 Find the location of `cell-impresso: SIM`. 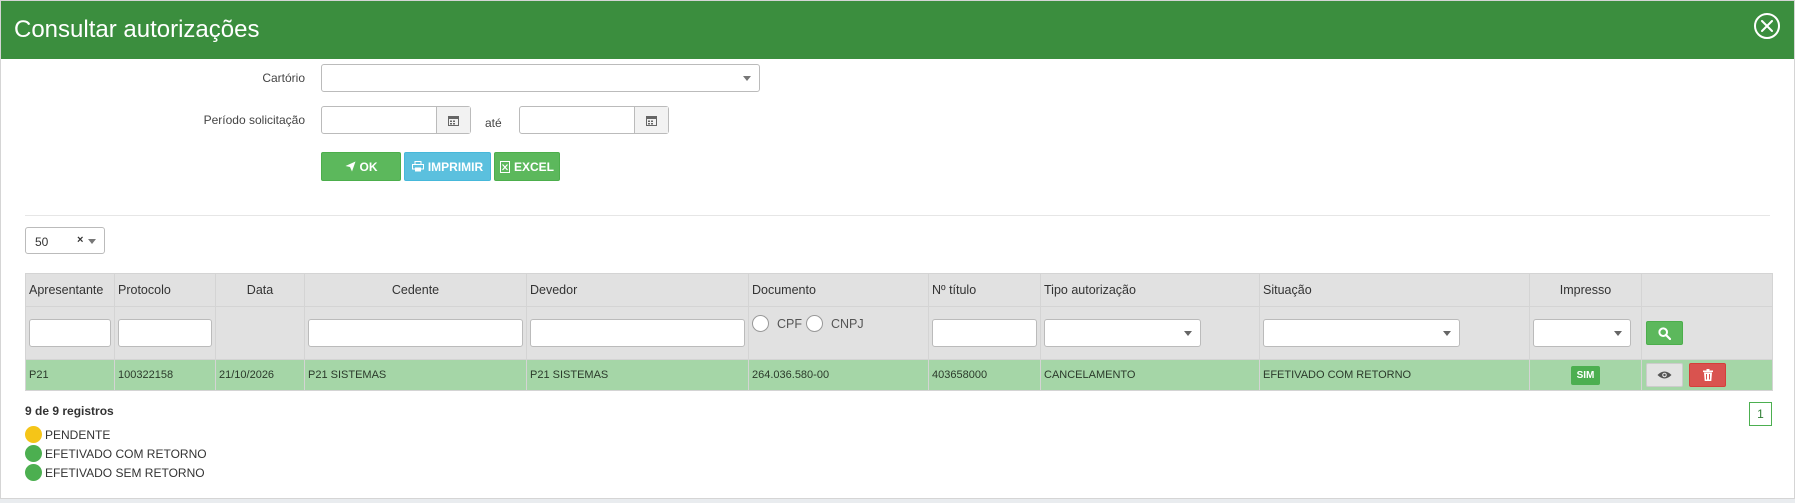

cell-impresso: SIM is located at coordinates (1585, 375).